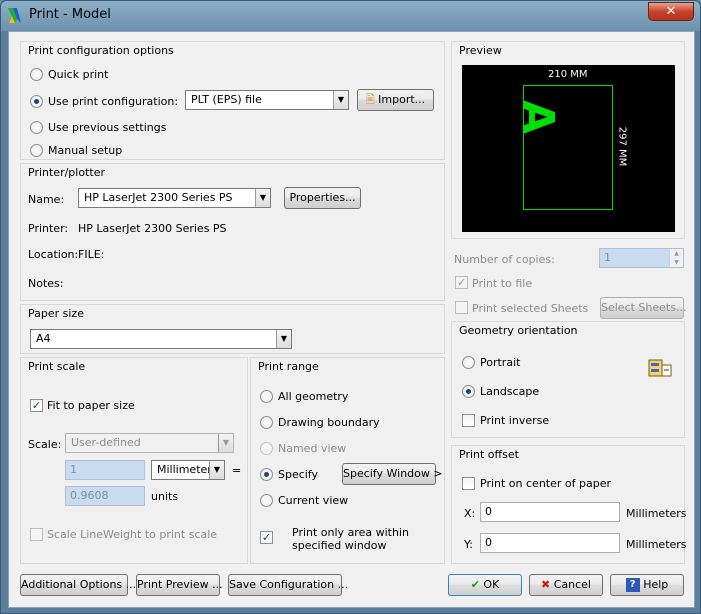 This screenshot has width=701, height=614. What do you see at coordinates (550, 512) in the screenshot?
I see `offset-x-field: 0` at bounding box center [550, 512].